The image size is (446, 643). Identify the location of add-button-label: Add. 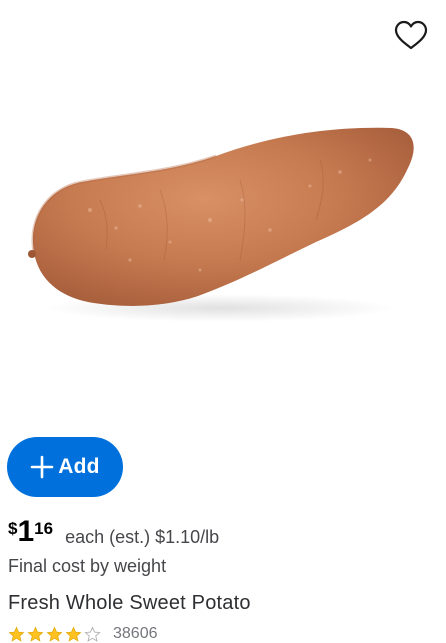
(79, 466).